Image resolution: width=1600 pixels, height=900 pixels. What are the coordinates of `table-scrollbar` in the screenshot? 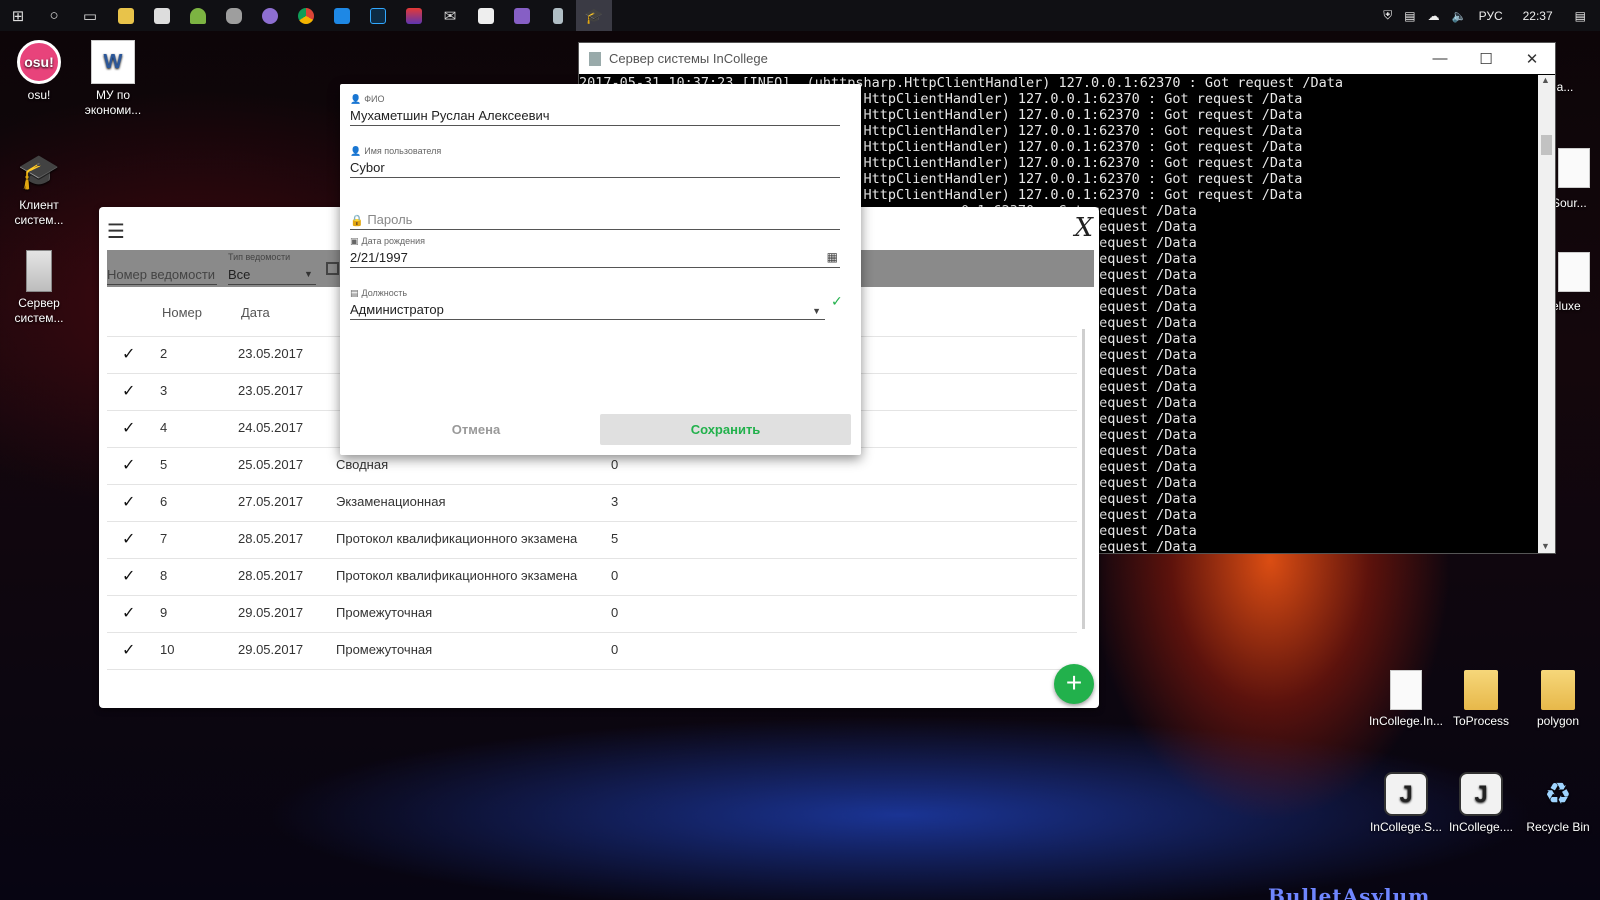 It's located at (1083, 479).